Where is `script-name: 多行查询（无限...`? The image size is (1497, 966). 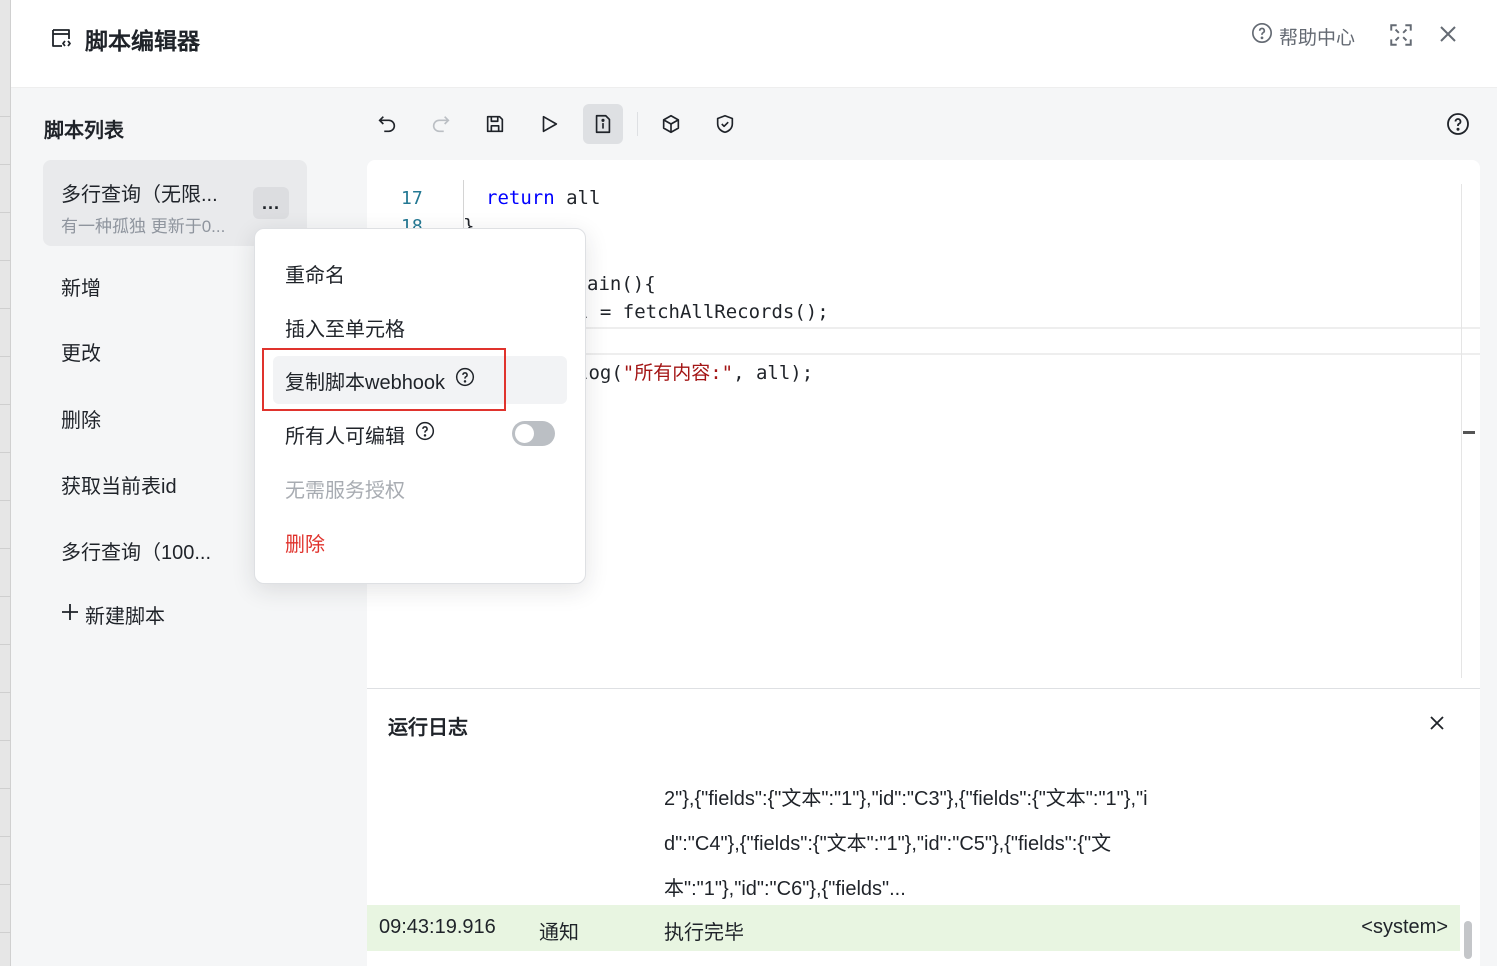
script-name: 多行查询（无限... is located at coordinates (139, 195).